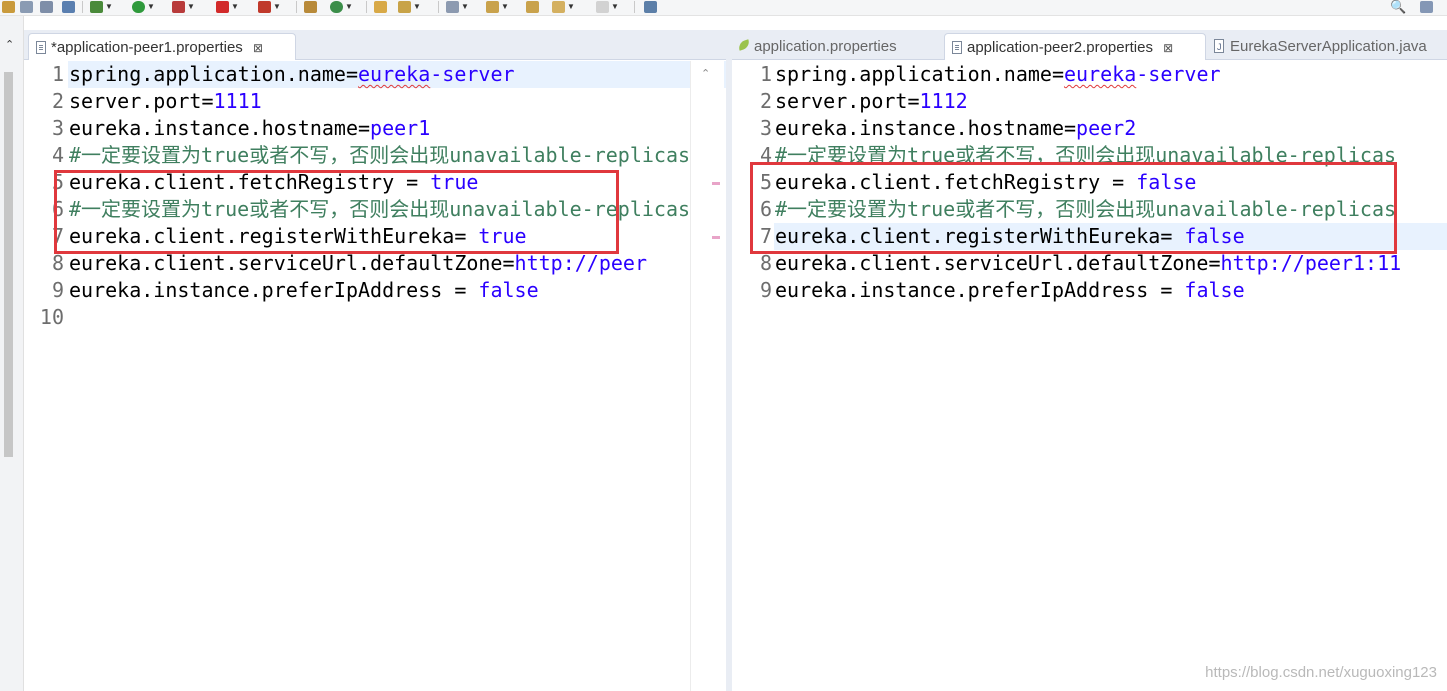 Image resolution: width=1447 pixels, height=691 pixels. I want to click on code-token: spring.application.name=, so click(213, 74).